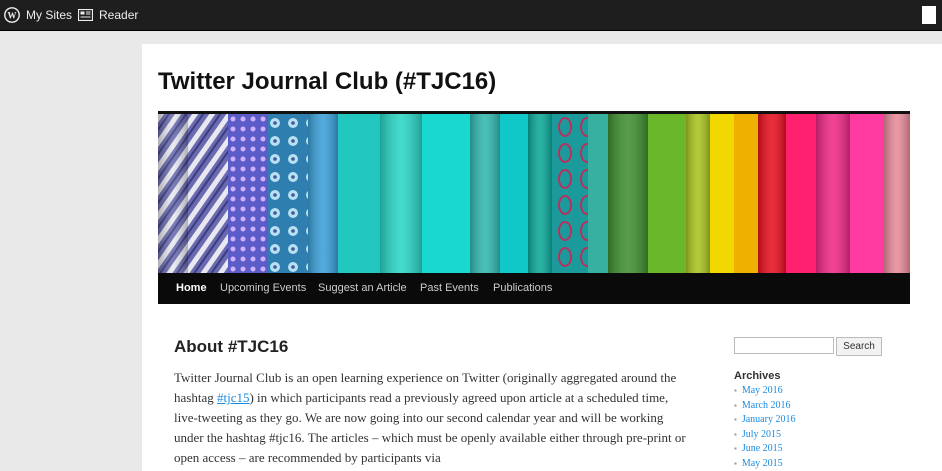  I want to click on admin-bar-right-item, so click(929, 15).